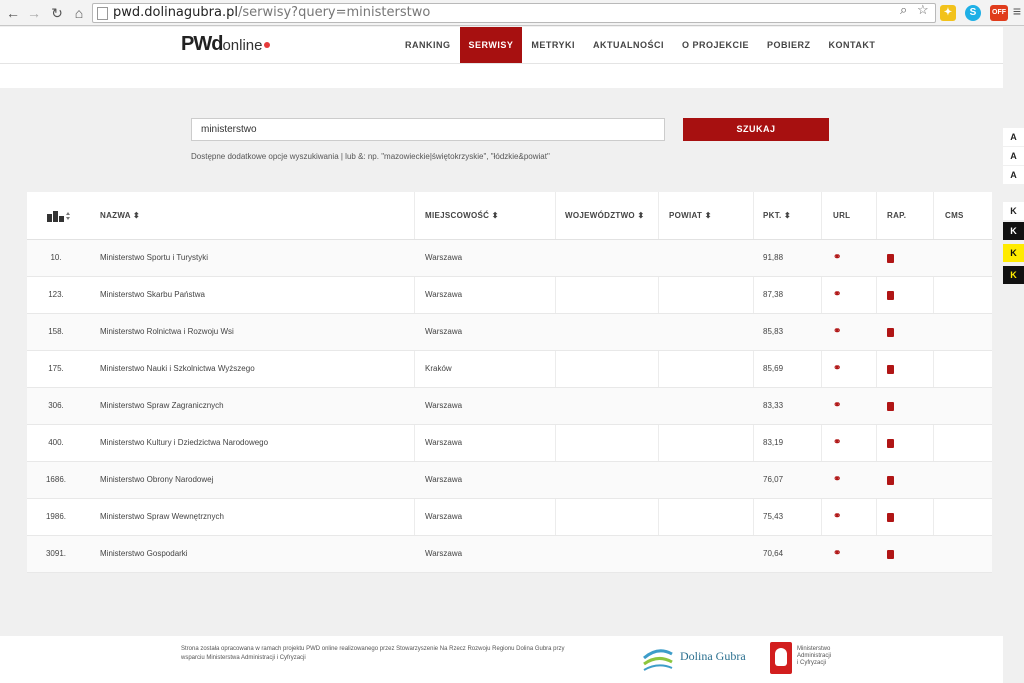  I want to click on header-url: URL, so click(842, 215).